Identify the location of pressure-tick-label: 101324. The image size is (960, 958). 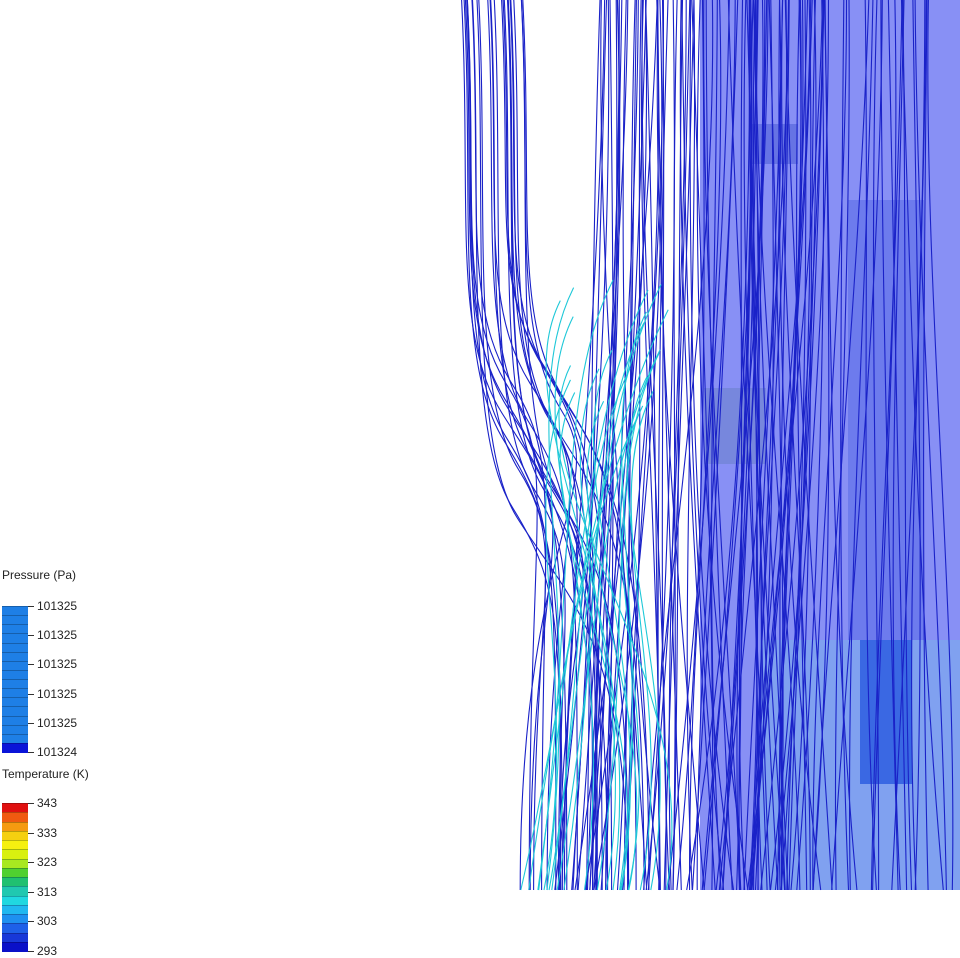
(57, 752).